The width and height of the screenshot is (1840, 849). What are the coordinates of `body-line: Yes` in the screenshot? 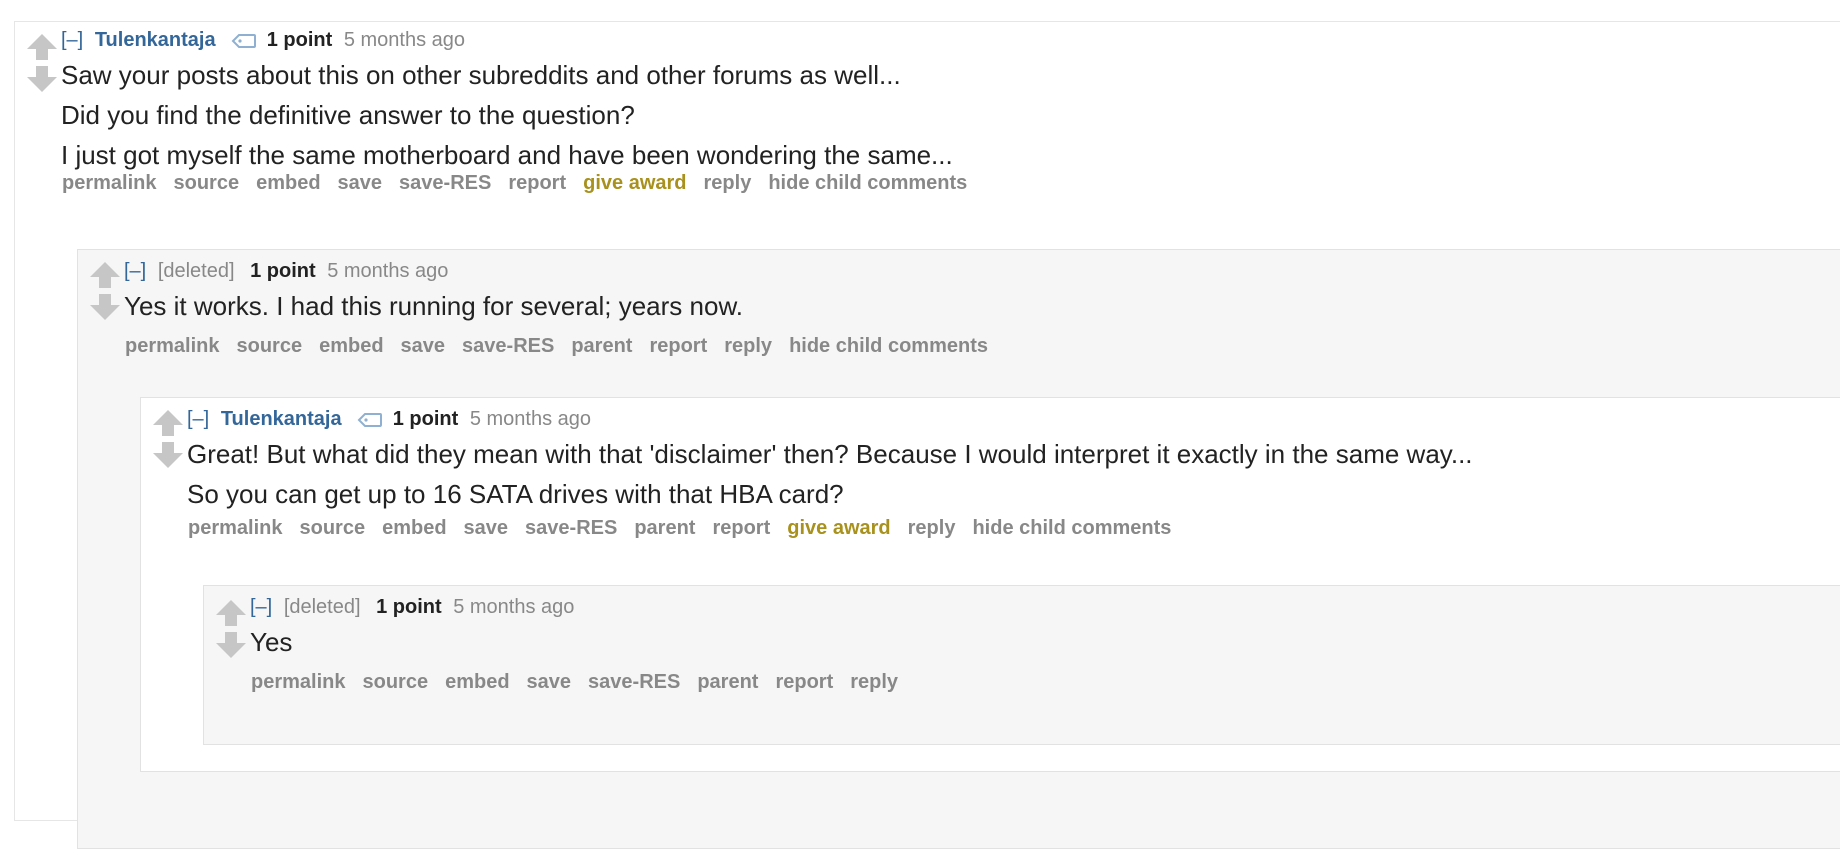 It's located at (271, 642).